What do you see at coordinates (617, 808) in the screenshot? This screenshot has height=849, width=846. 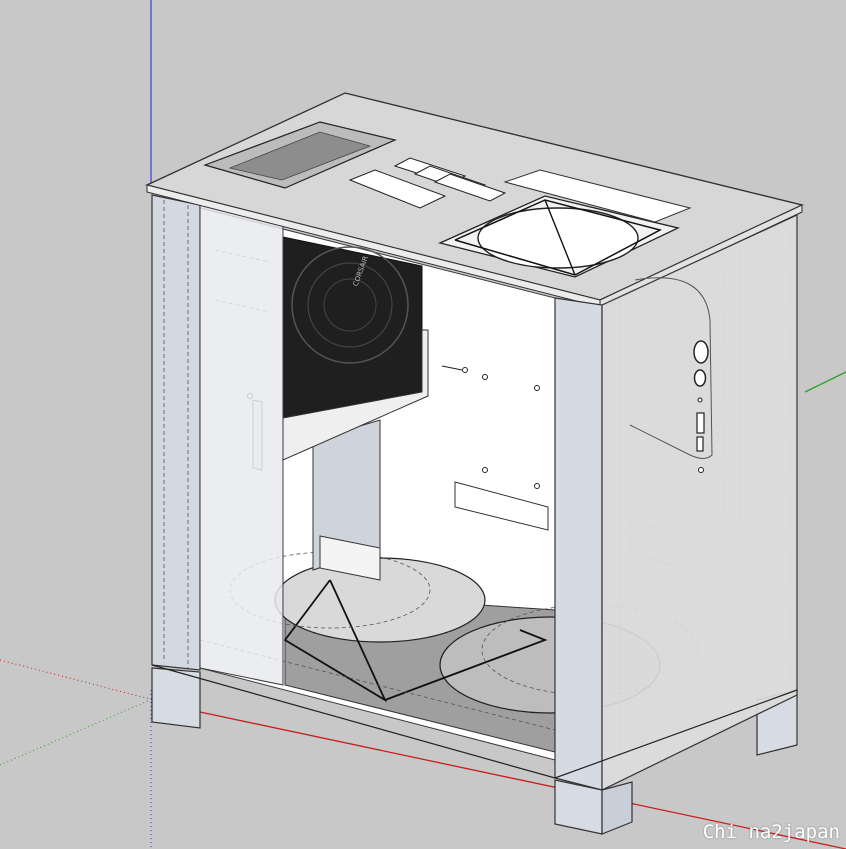 I see `front-right-leg` at bounding box center [617, 808].